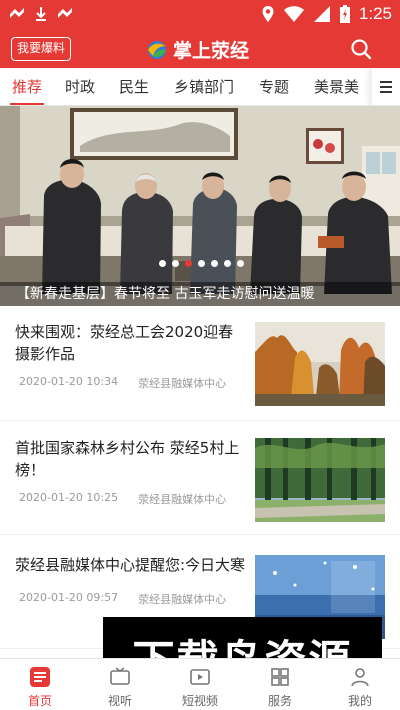 This screenshot has width=400, height=710. I want to click on notification-icon, so click(17, 13).